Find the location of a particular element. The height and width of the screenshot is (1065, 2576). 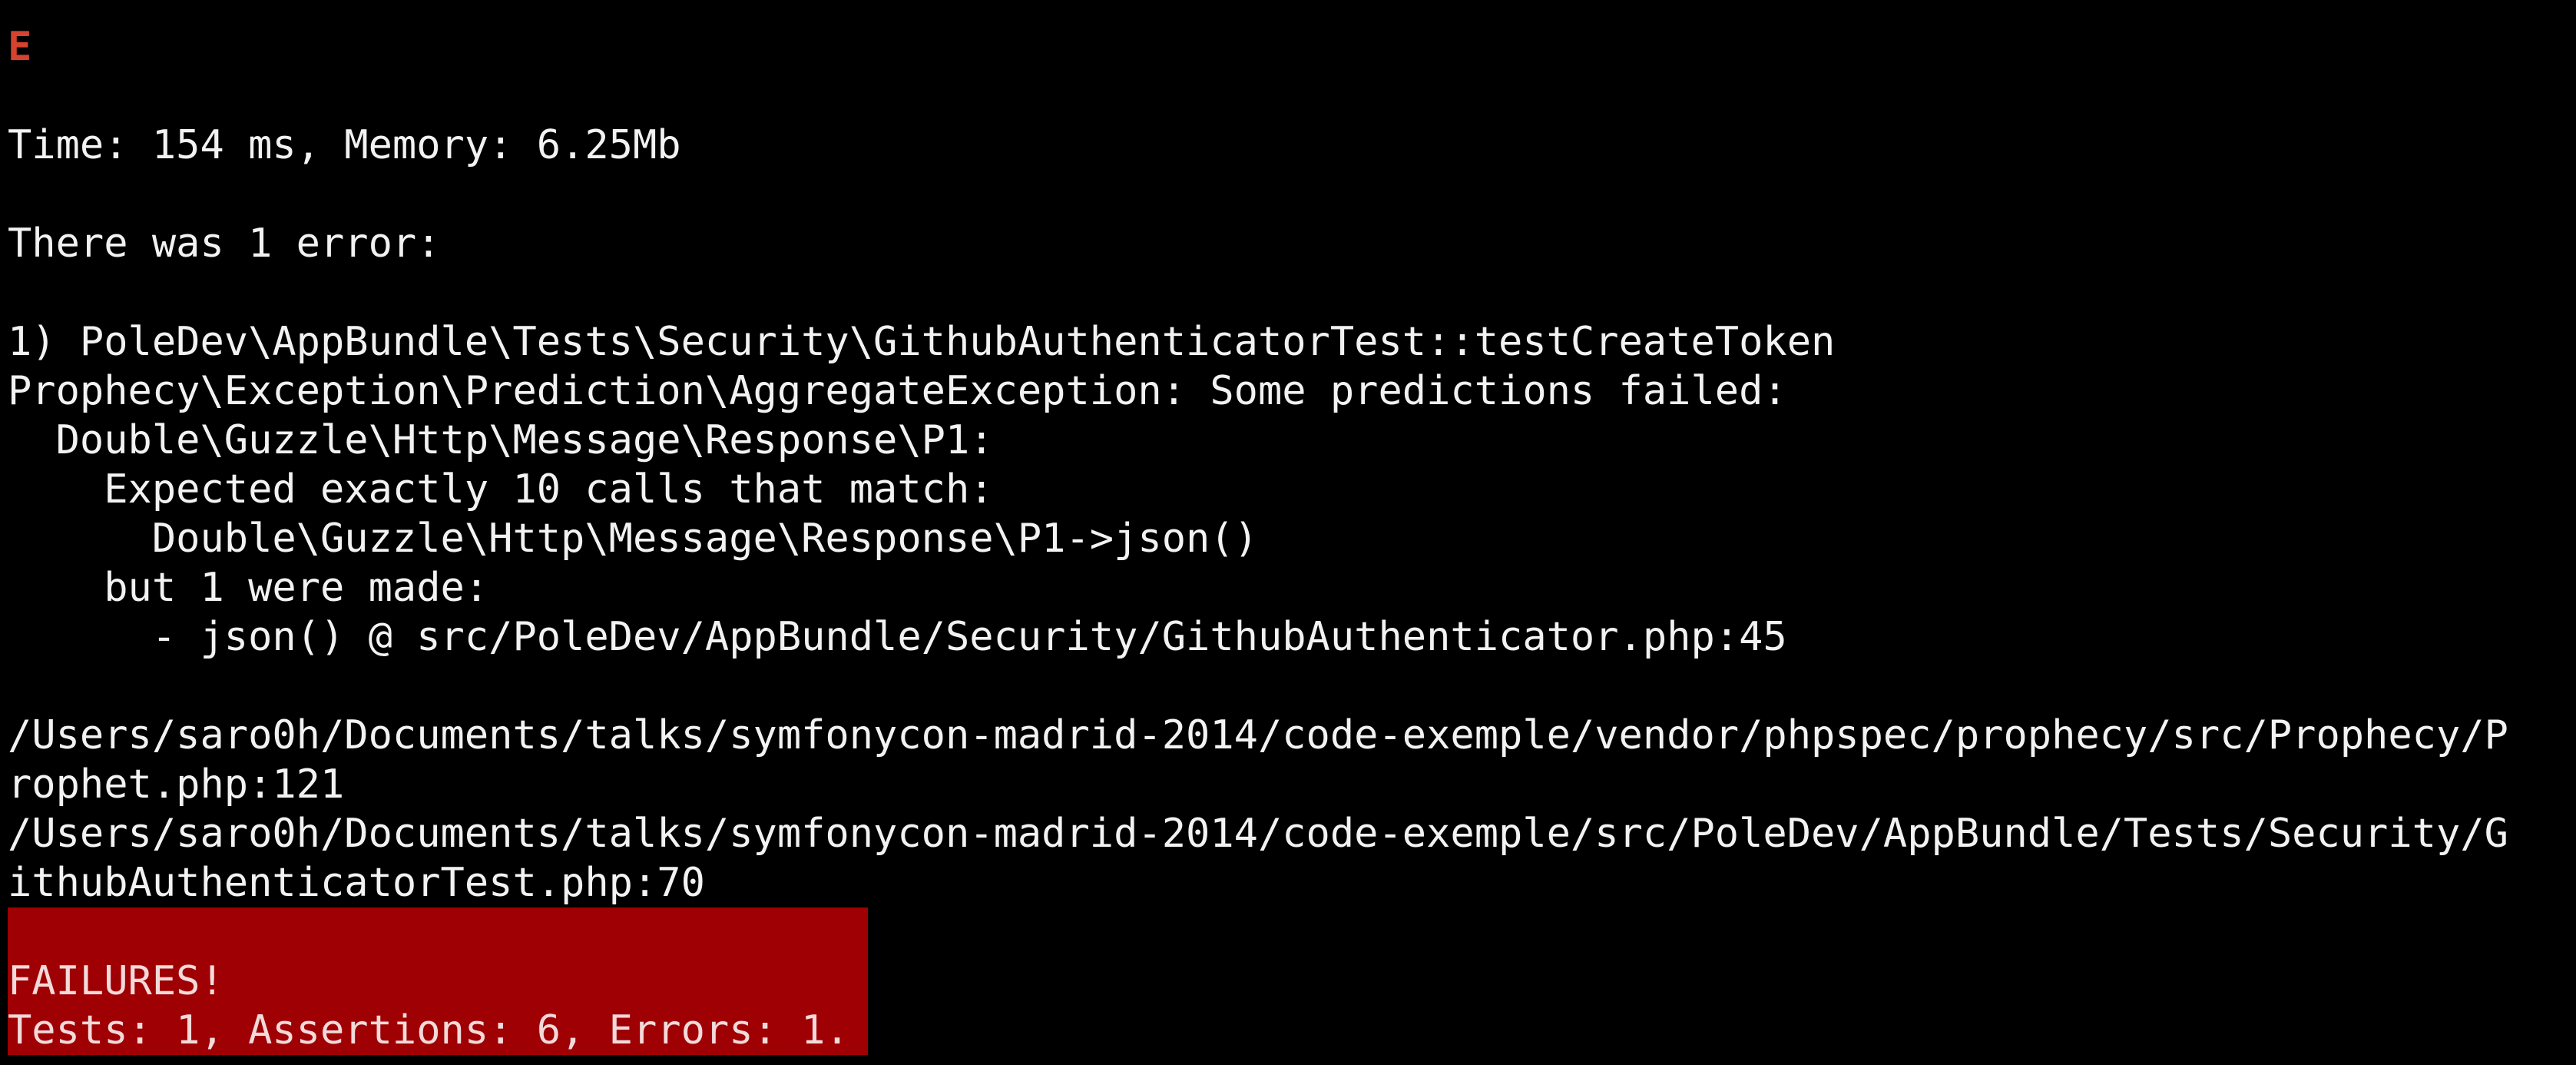

timing-line: Time: 154 ms, Memory: 6.25Mb is located at coordinates (344, 145).